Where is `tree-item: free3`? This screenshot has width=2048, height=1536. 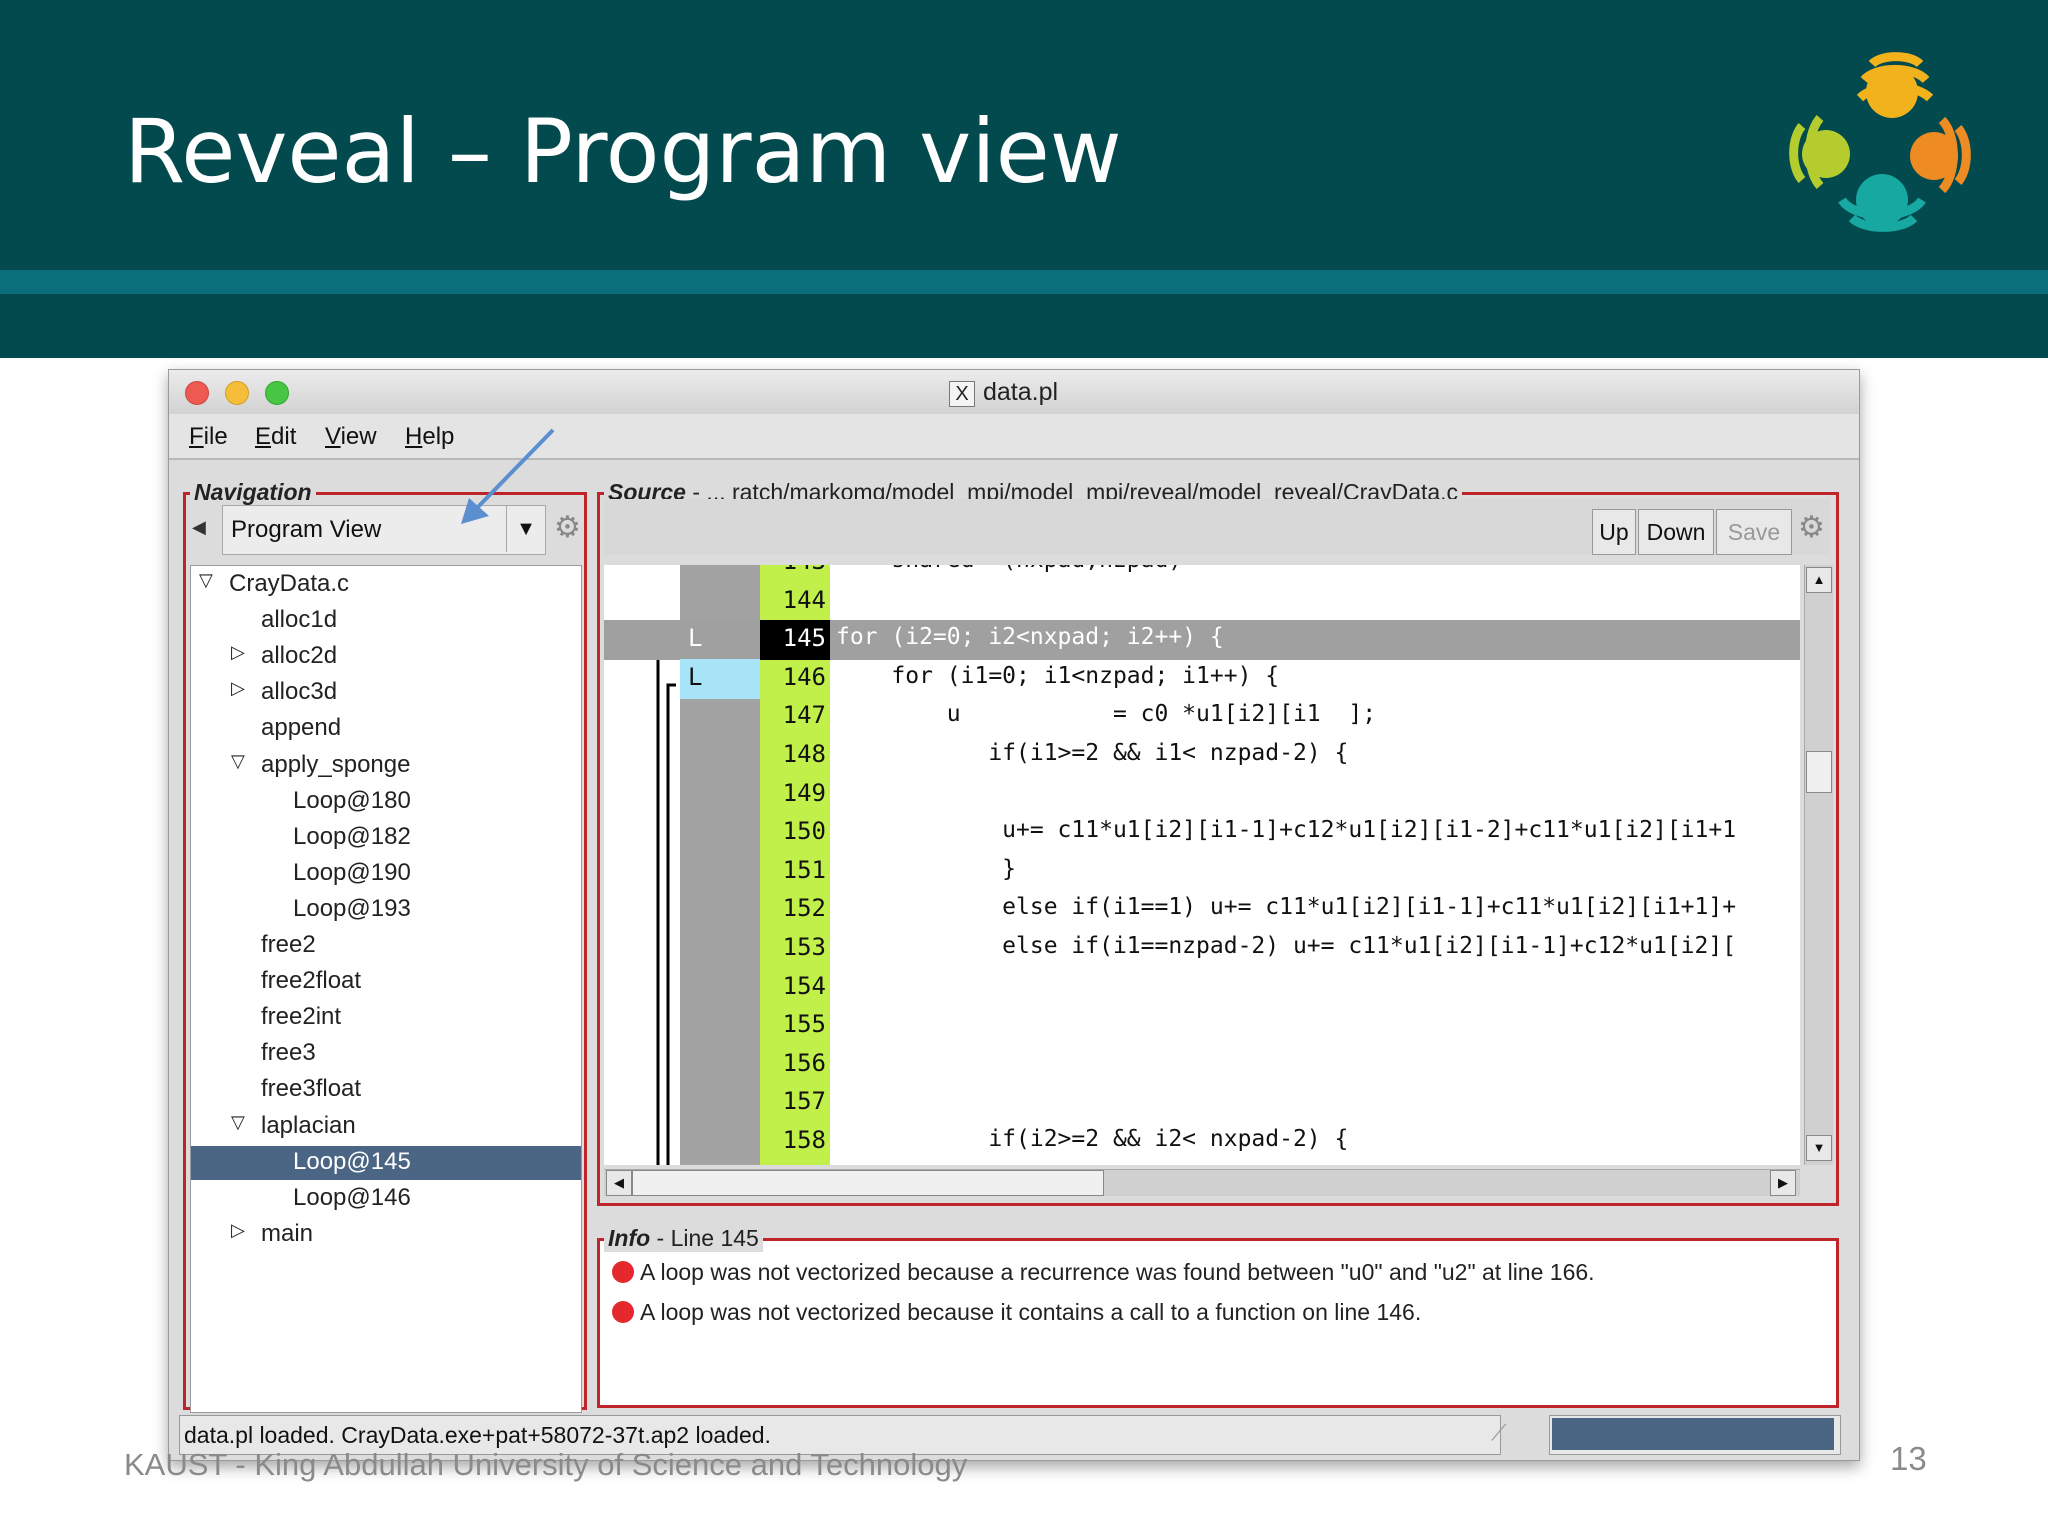
tree-item: free3 is located at coordinates (386, 1054).